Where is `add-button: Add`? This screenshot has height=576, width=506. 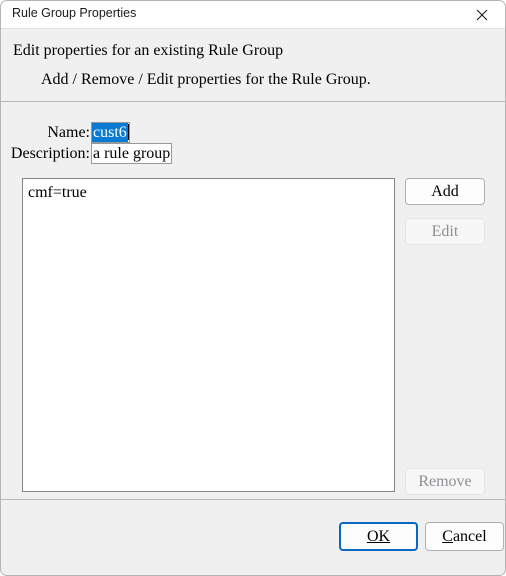
add-button: Add is located at coordinates (445, 191).